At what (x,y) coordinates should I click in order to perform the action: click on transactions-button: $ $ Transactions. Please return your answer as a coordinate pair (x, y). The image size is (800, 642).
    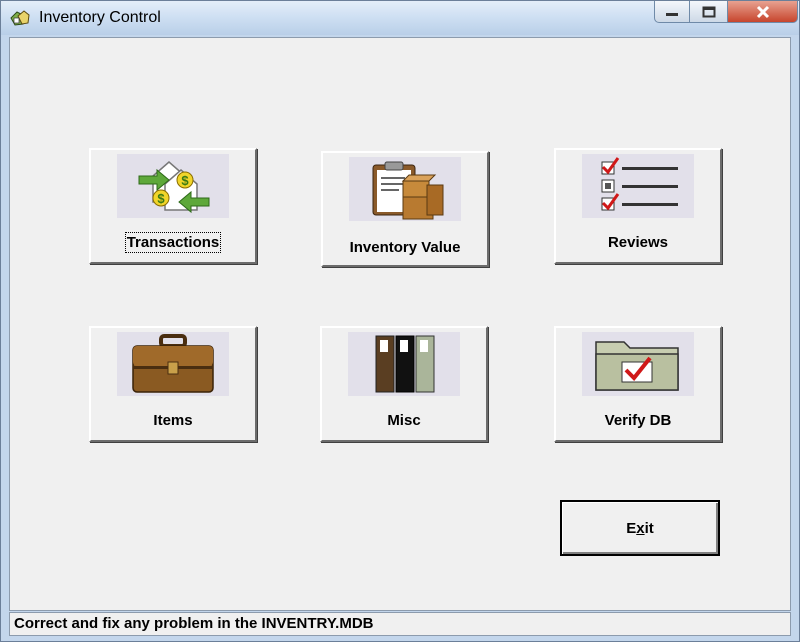
    Looking at the image, I should click on (173, 206).